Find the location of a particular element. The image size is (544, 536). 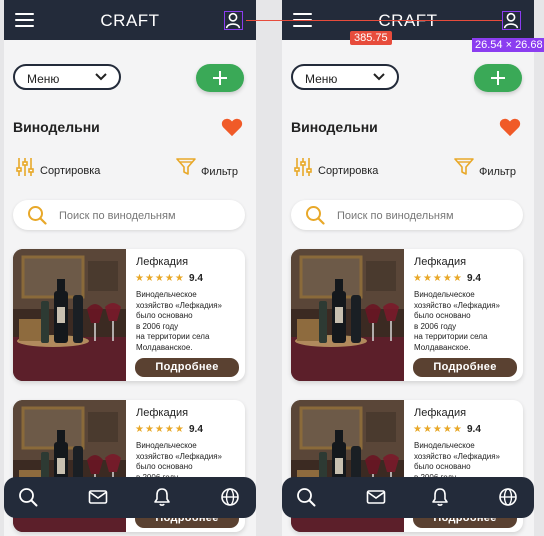

measure-highlight-right is located at coordinates (511, 20).